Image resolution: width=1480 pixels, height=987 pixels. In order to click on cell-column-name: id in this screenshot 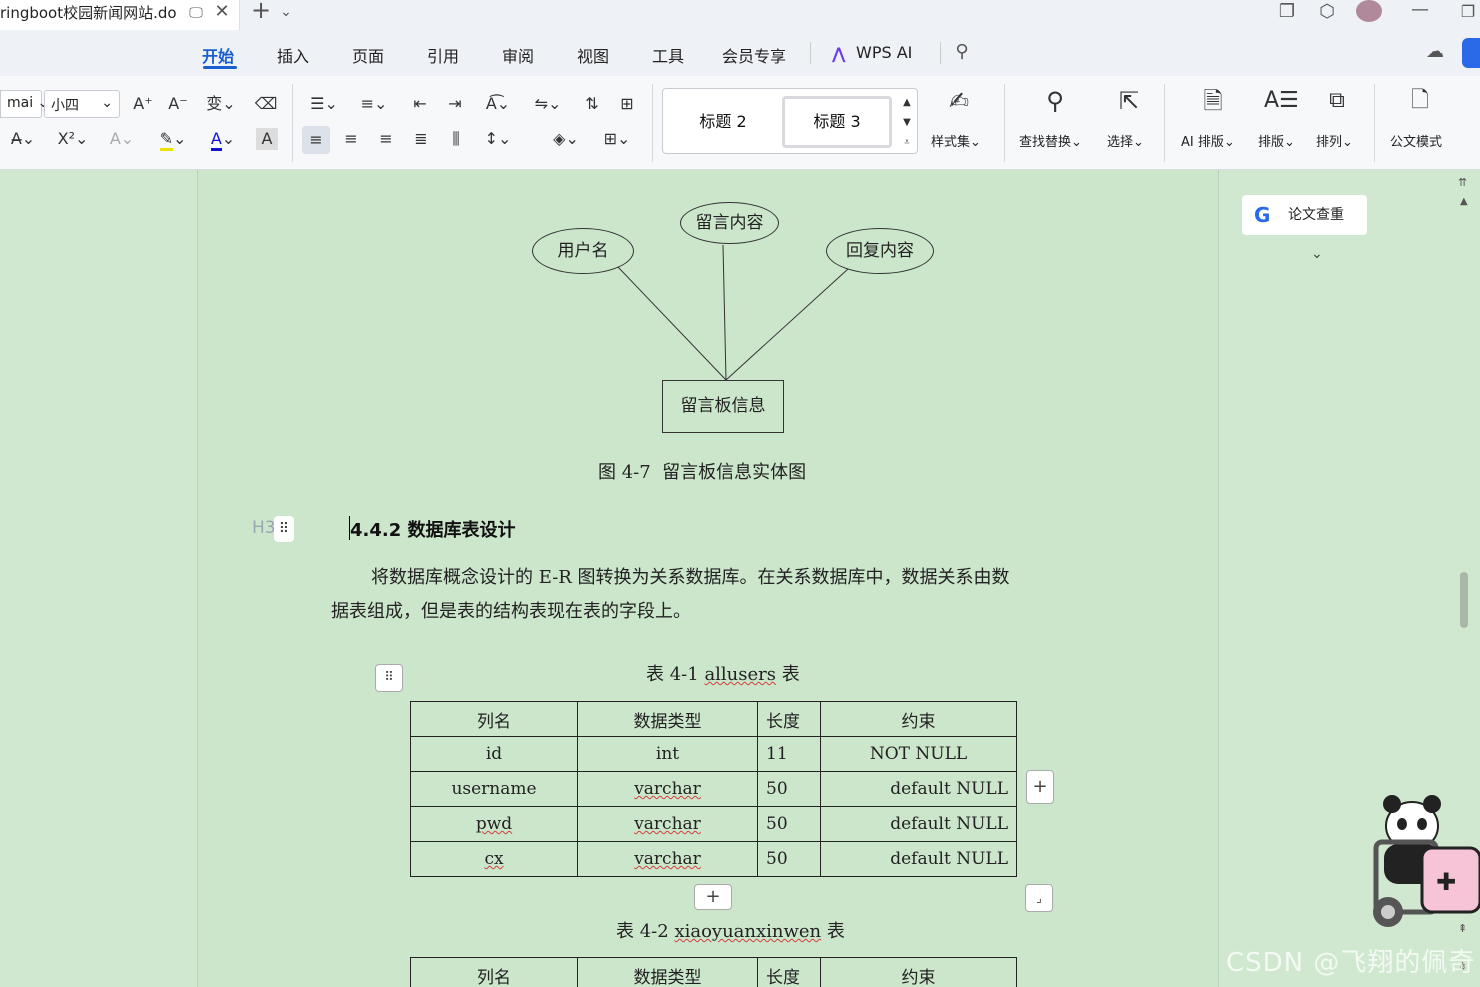, I will do `click(494, 754)`.